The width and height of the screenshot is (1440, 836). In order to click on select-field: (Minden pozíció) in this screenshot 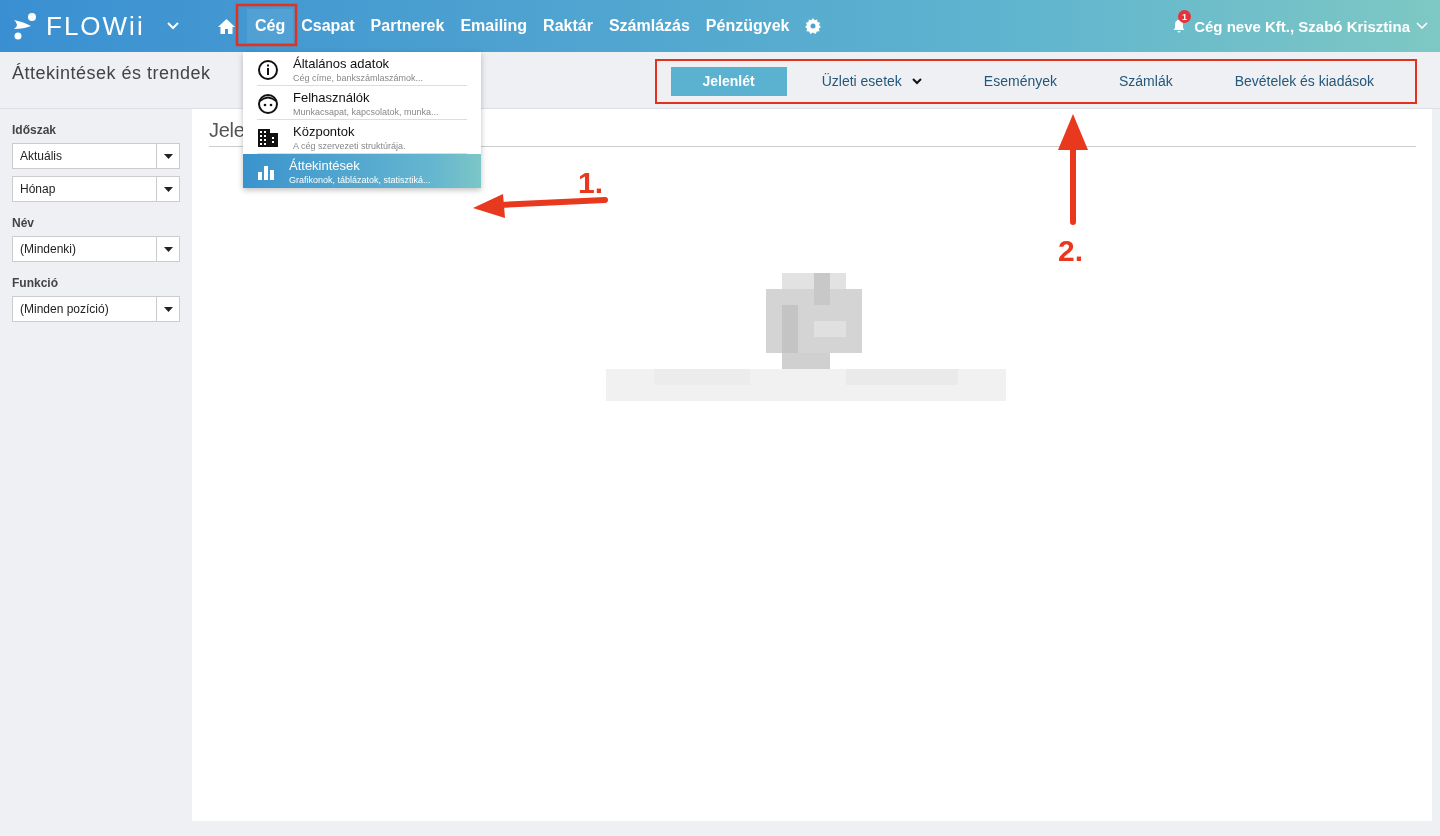, I will do `click(96, 309)`.